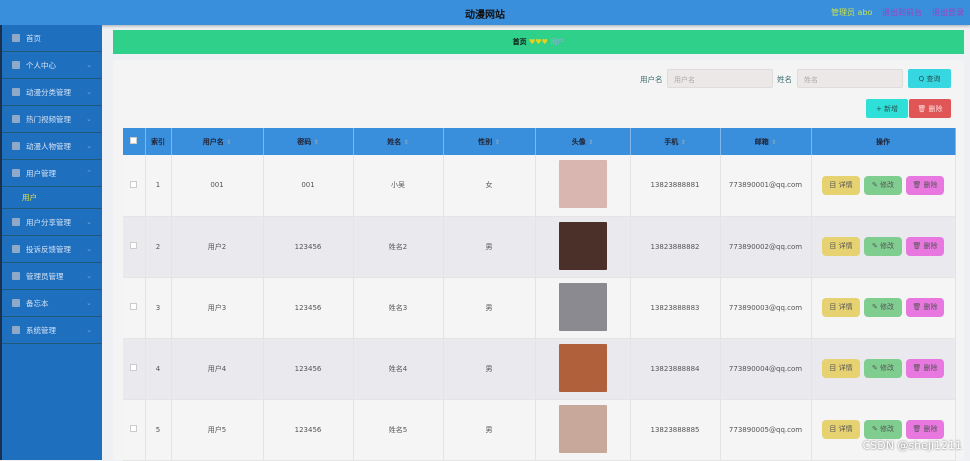 The height and width of the screenshot is (461, 970). Describe the element at coordinates (52, 198) in the screenshot. I see `sidebar-subitem-user: 用户` at that location.